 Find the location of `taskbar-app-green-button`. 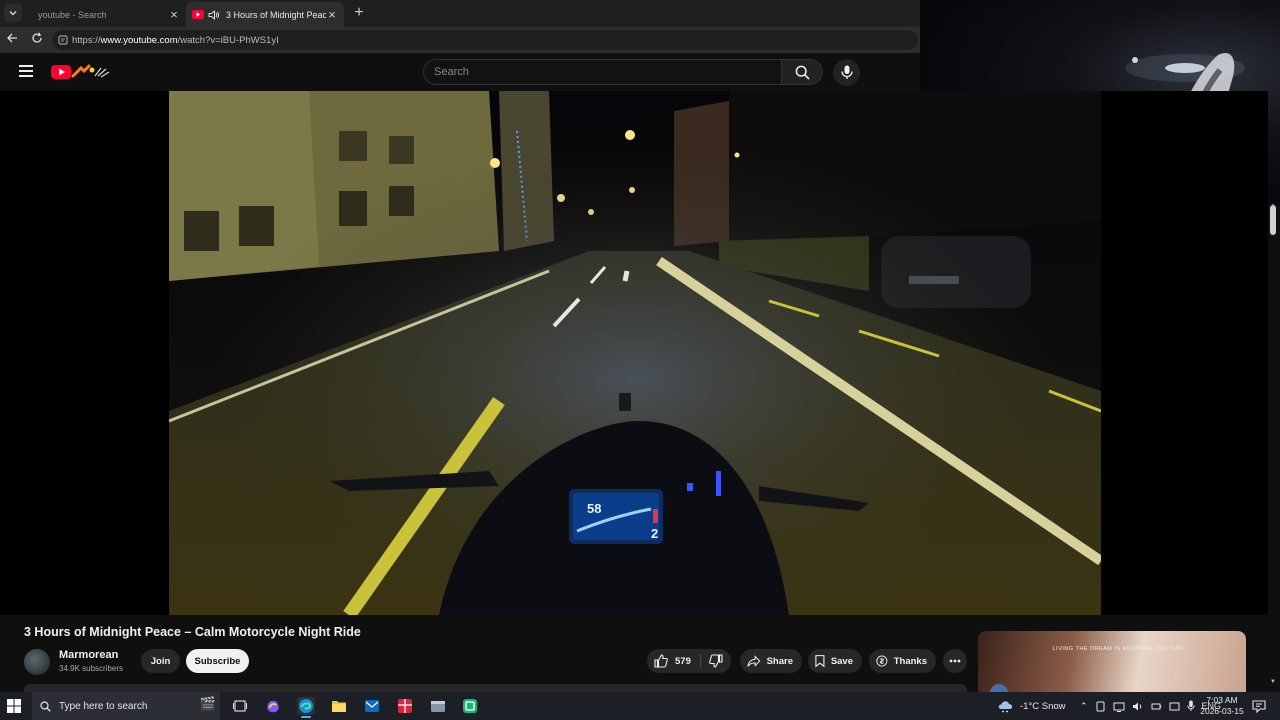

taskbar-app-green-button is located at coordinates (470, 706).